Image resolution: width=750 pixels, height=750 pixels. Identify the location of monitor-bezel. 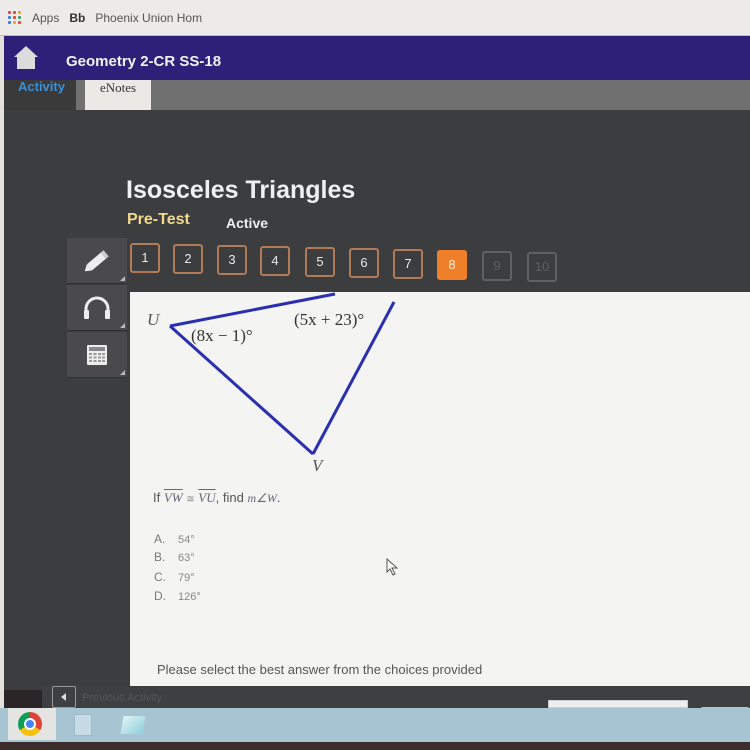
(375, 746).